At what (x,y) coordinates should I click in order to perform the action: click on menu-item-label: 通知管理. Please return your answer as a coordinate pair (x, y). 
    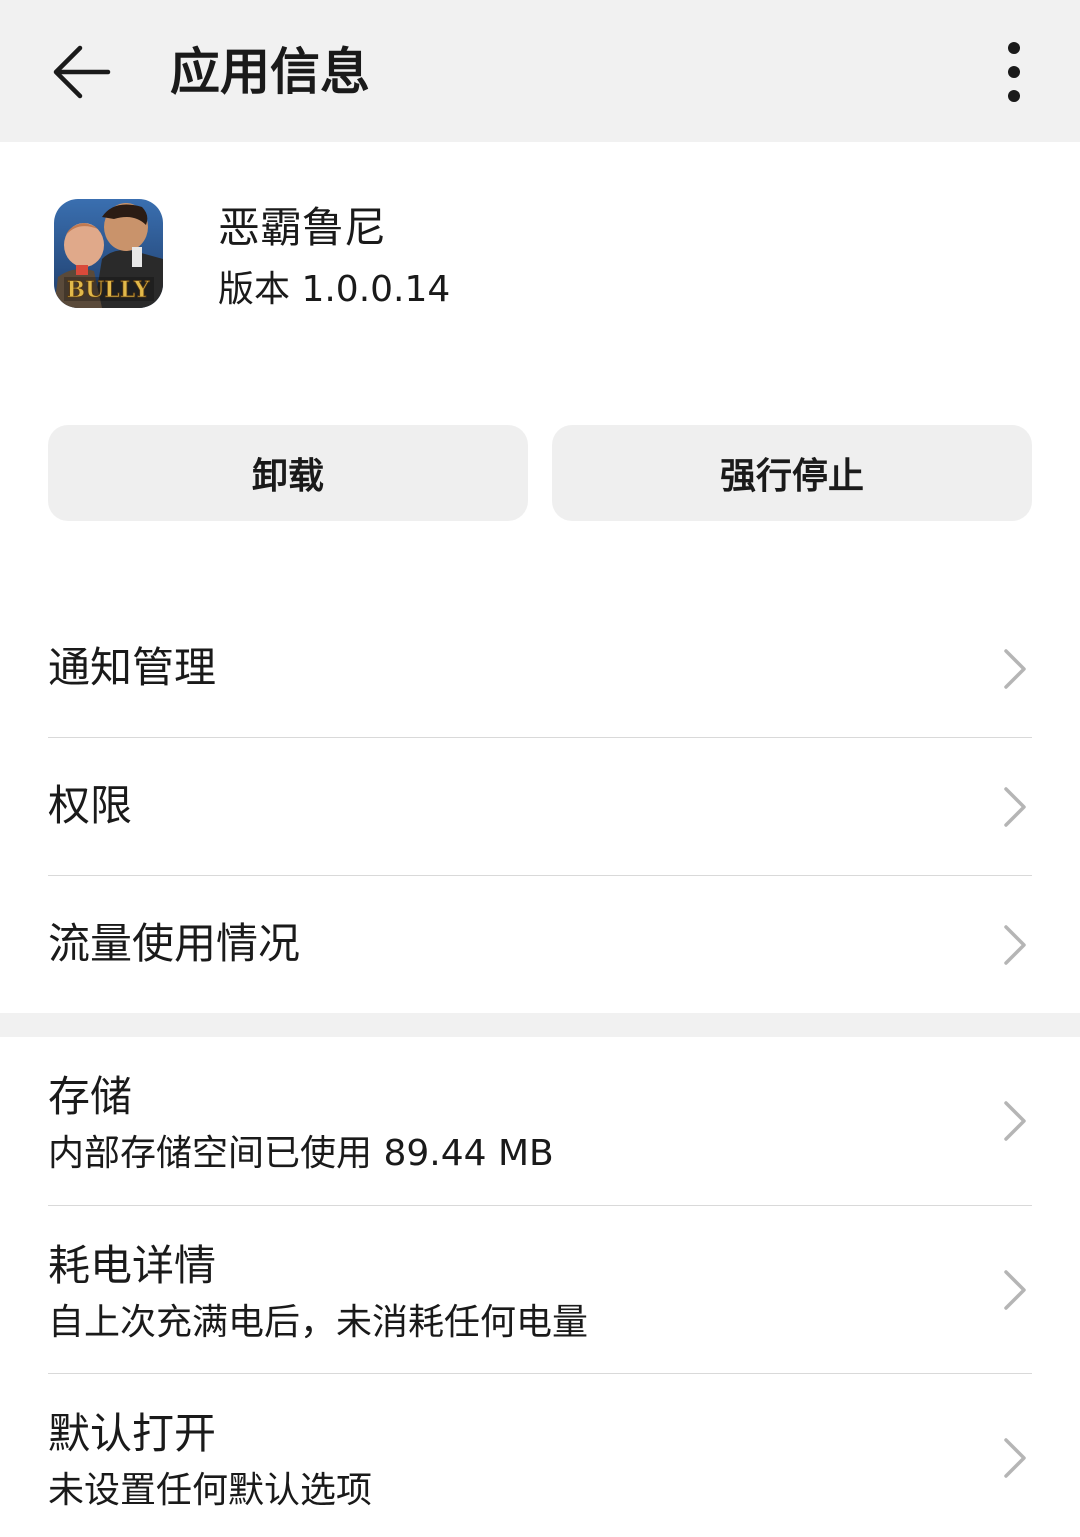
    Looking at the image, I should click on (132, 667).